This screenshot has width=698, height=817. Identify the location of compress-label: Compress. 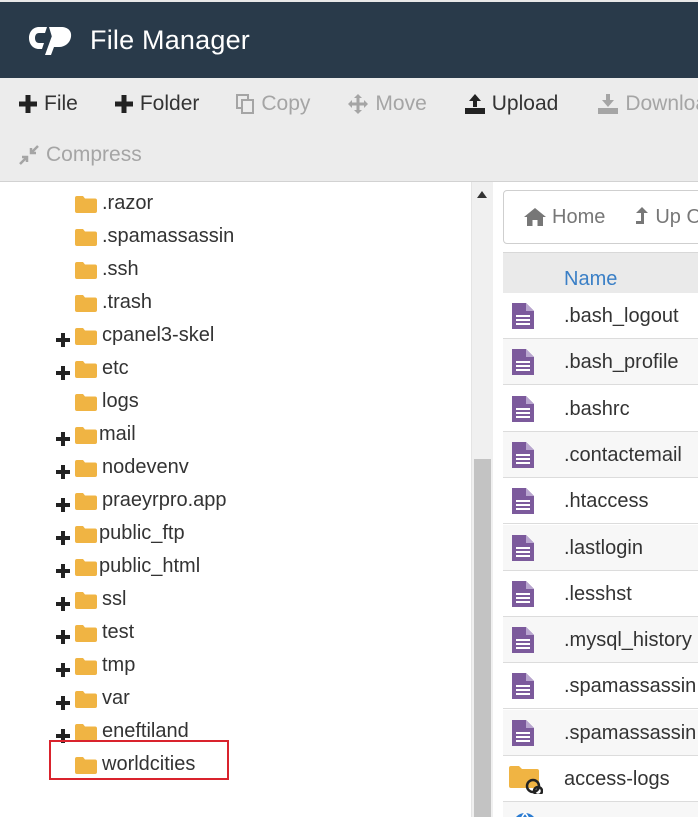
(94, 154).